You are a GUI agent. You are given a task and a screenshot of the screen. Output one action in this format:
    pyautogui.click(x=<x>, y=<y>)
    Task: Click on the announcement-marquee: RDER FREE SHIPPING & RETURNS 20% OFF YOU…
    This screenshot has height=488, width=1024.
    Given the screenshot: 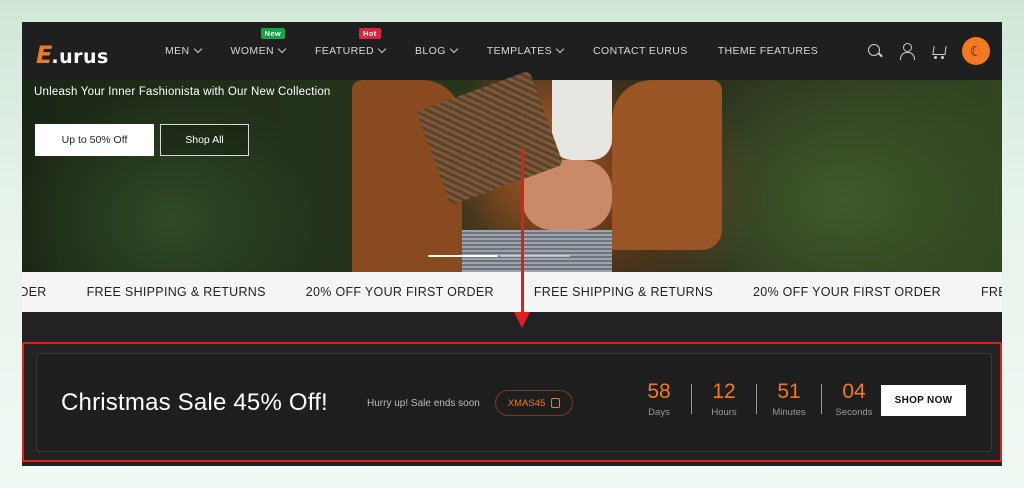 What is the action you would take?
    pyautogui.click(x=512, y=292)
    